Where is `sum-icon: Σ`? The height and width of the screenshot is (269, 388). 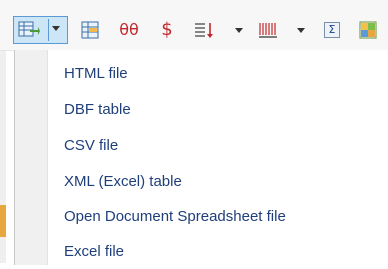
sum-icon: Σ is located at coordinates (332, 30).